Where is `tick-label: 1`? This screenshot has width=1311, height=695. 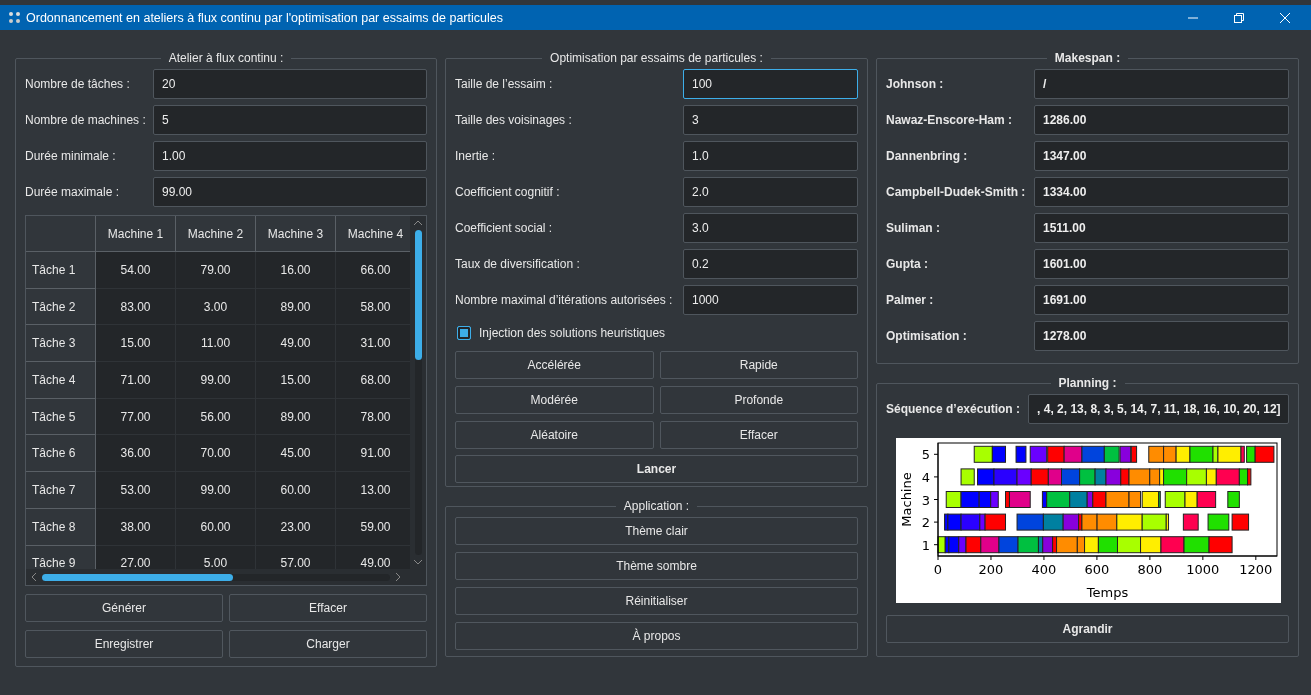
tick-label: 1 is located at coordinates (925, 545).